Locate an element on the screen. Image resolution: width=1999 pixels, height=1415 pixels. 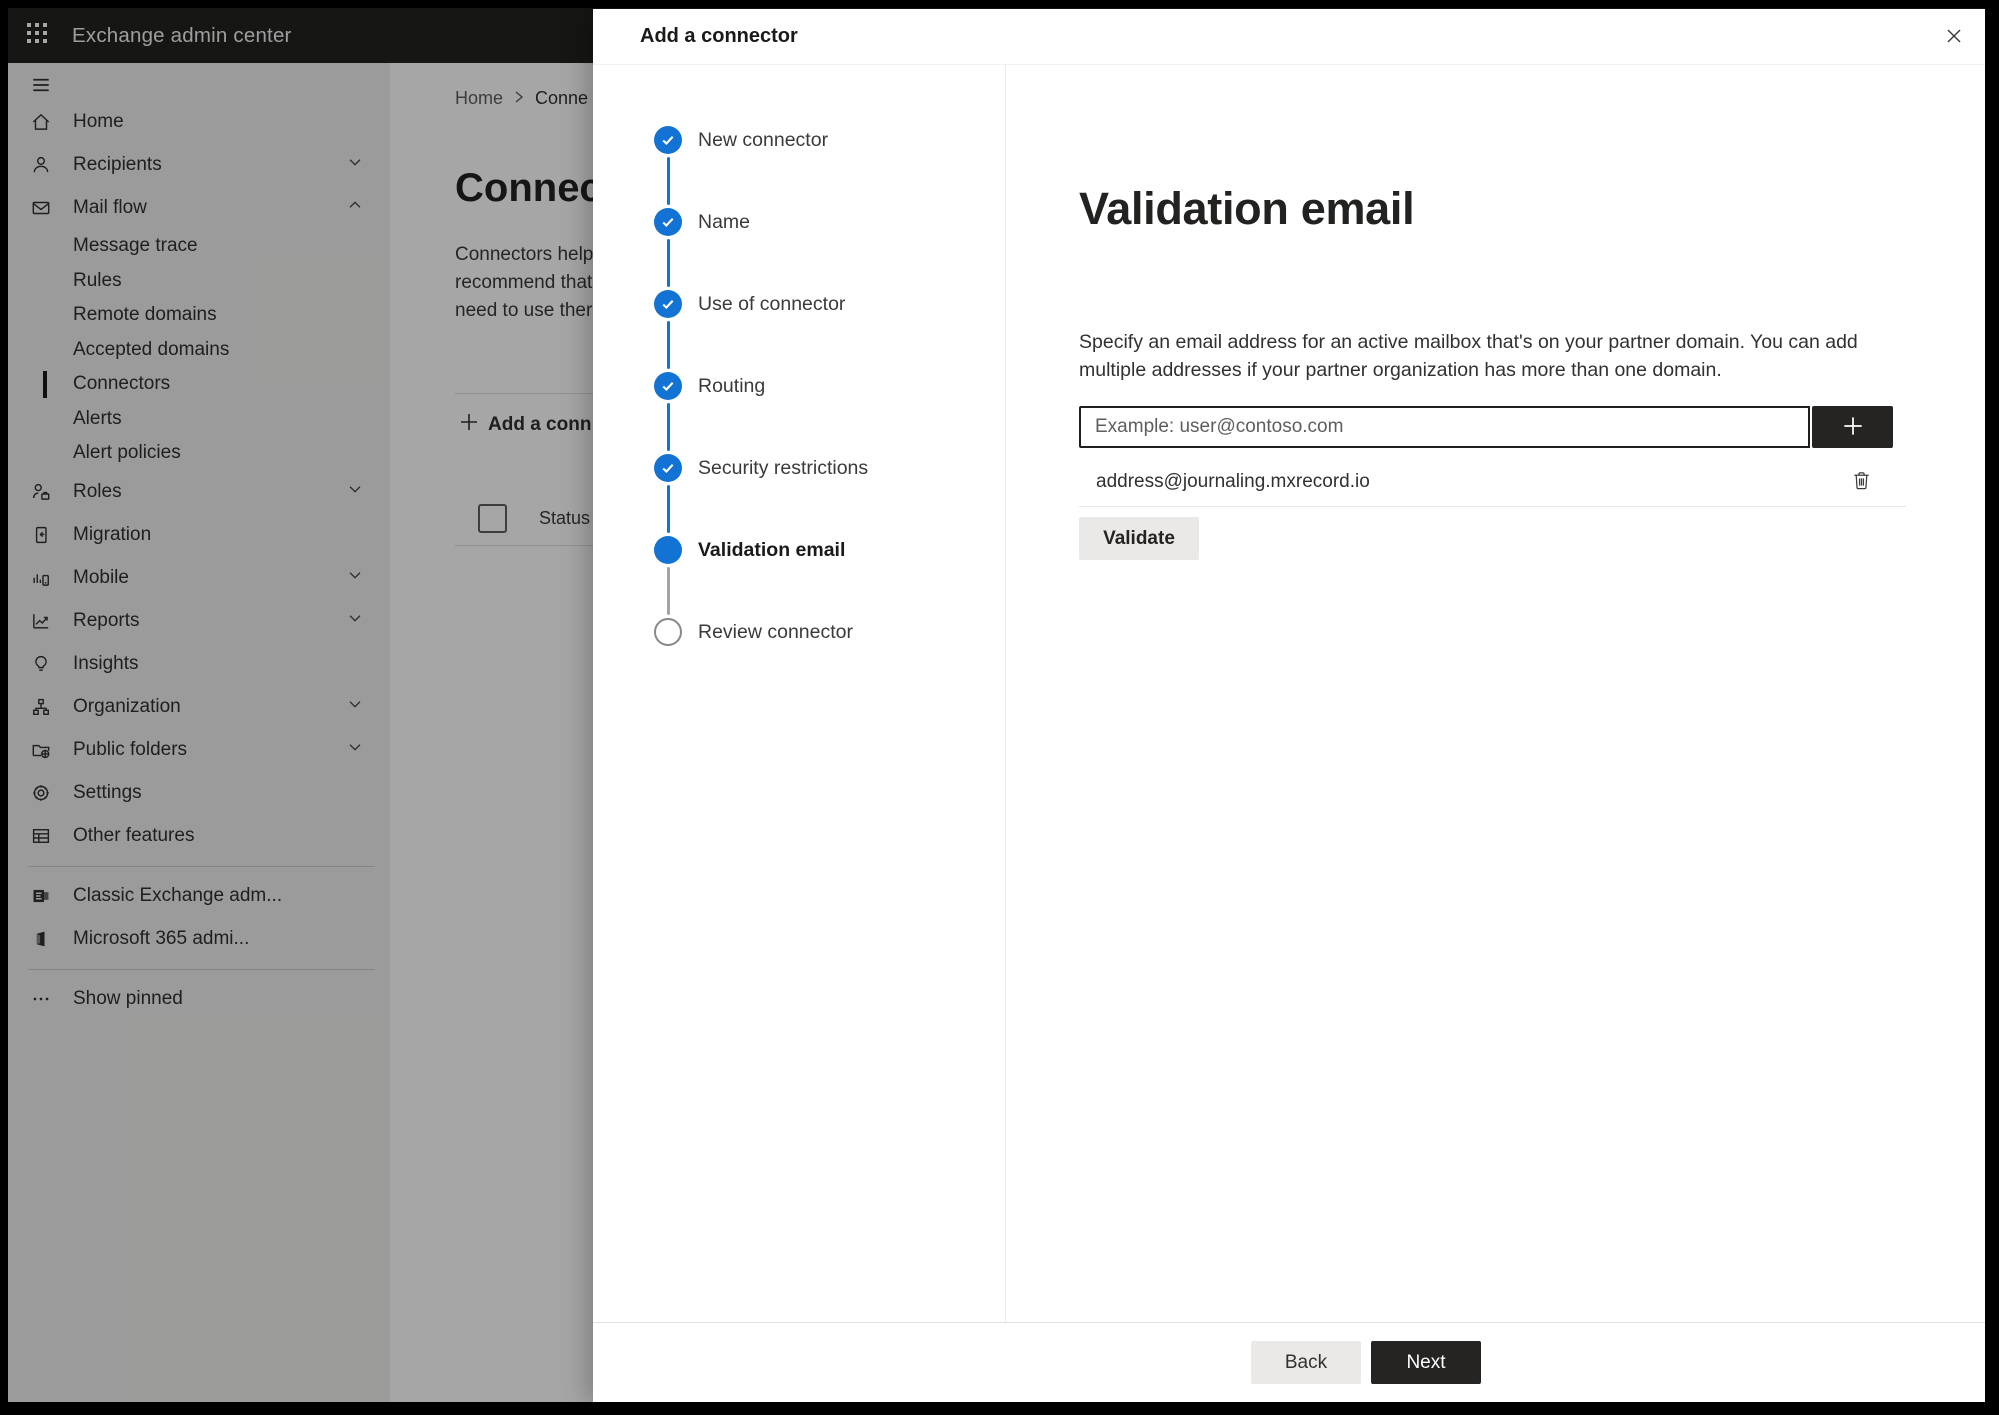
dialog-title: Add a connector is located at coordinates (719, 36).